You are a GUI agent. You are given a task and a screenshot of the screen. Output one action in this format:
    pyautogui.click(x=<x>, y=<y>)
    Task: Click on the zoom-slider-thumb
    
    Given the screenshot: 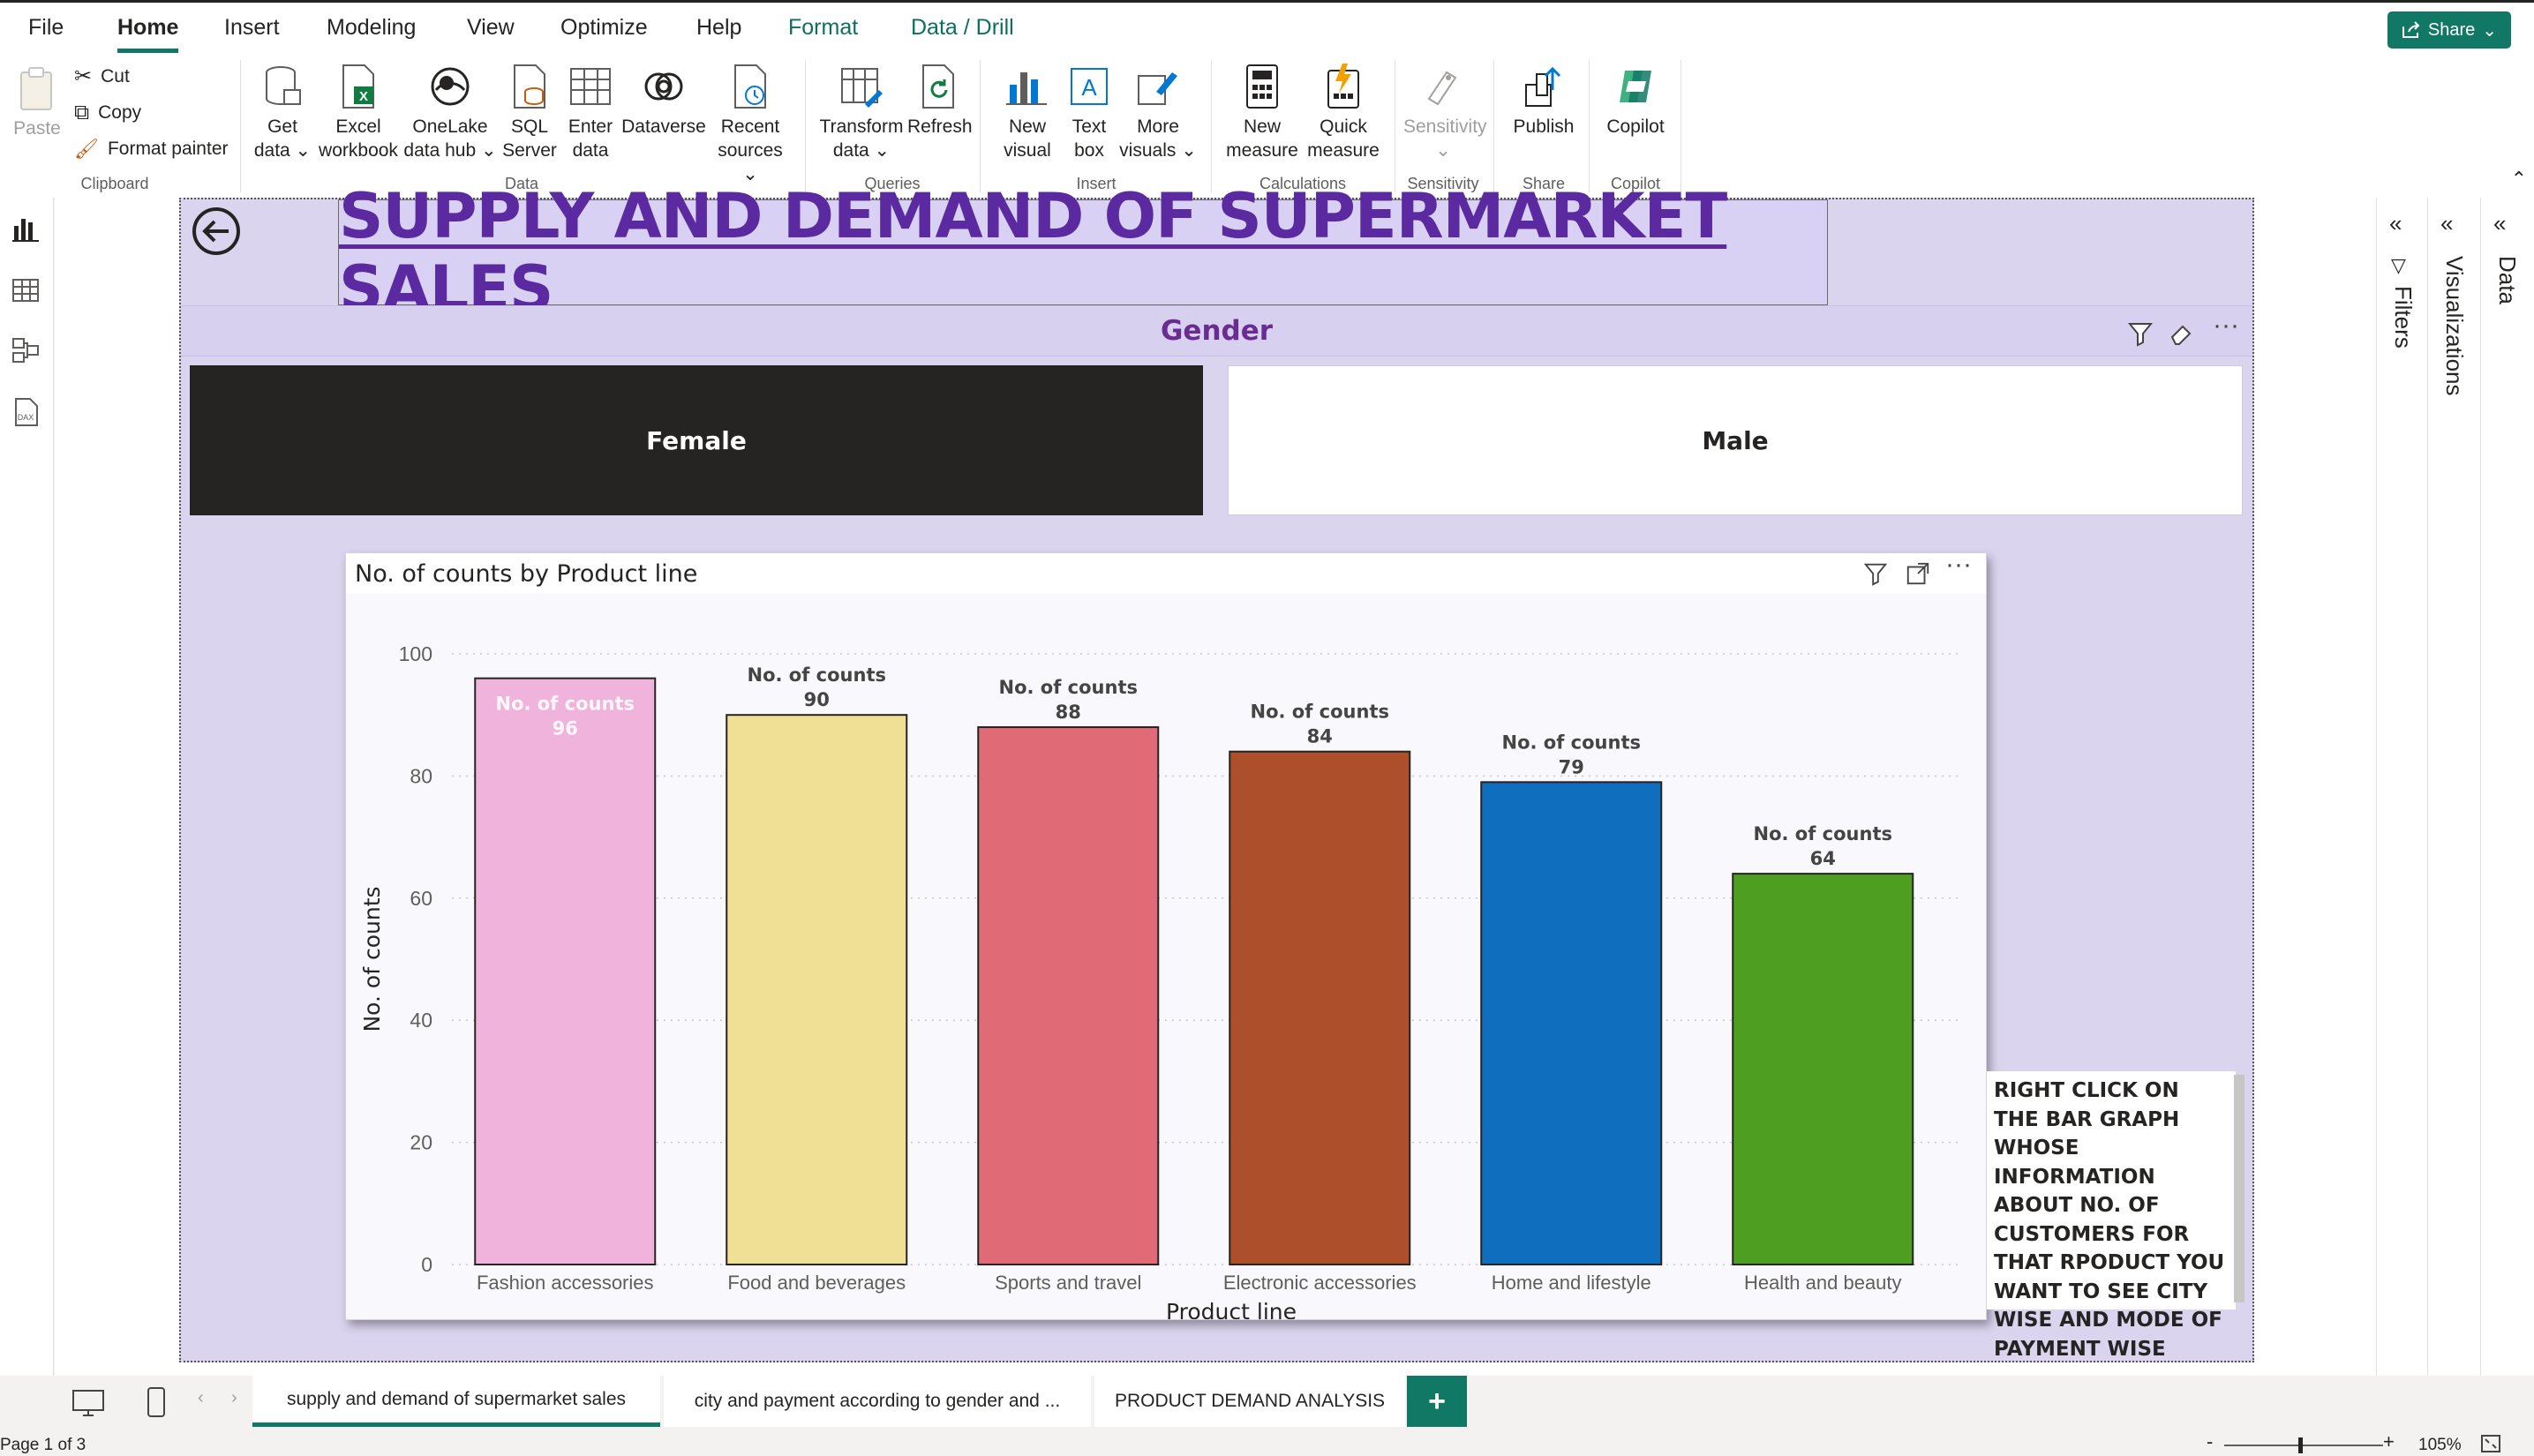 What is the action you would take?
    pyautogui.click(x=2301, y=1445)
    